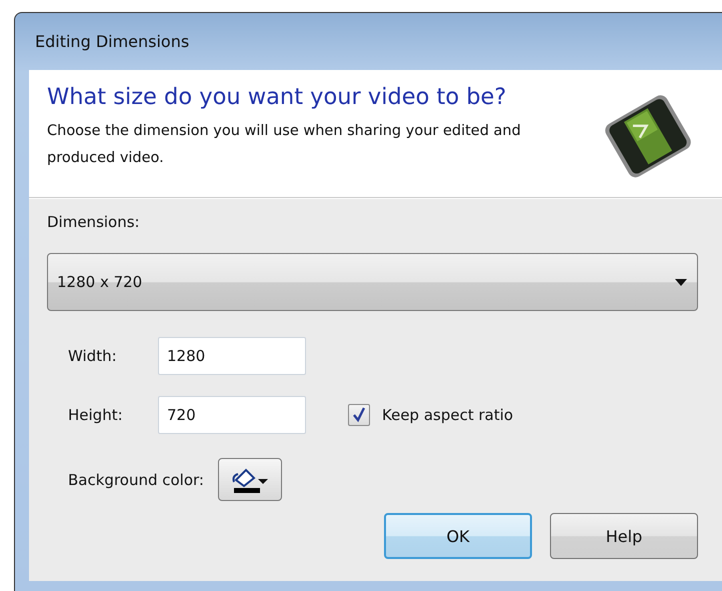  Describe the element at coordinates (681, 282) in the screenshot. I see `caret-icon` at that location.